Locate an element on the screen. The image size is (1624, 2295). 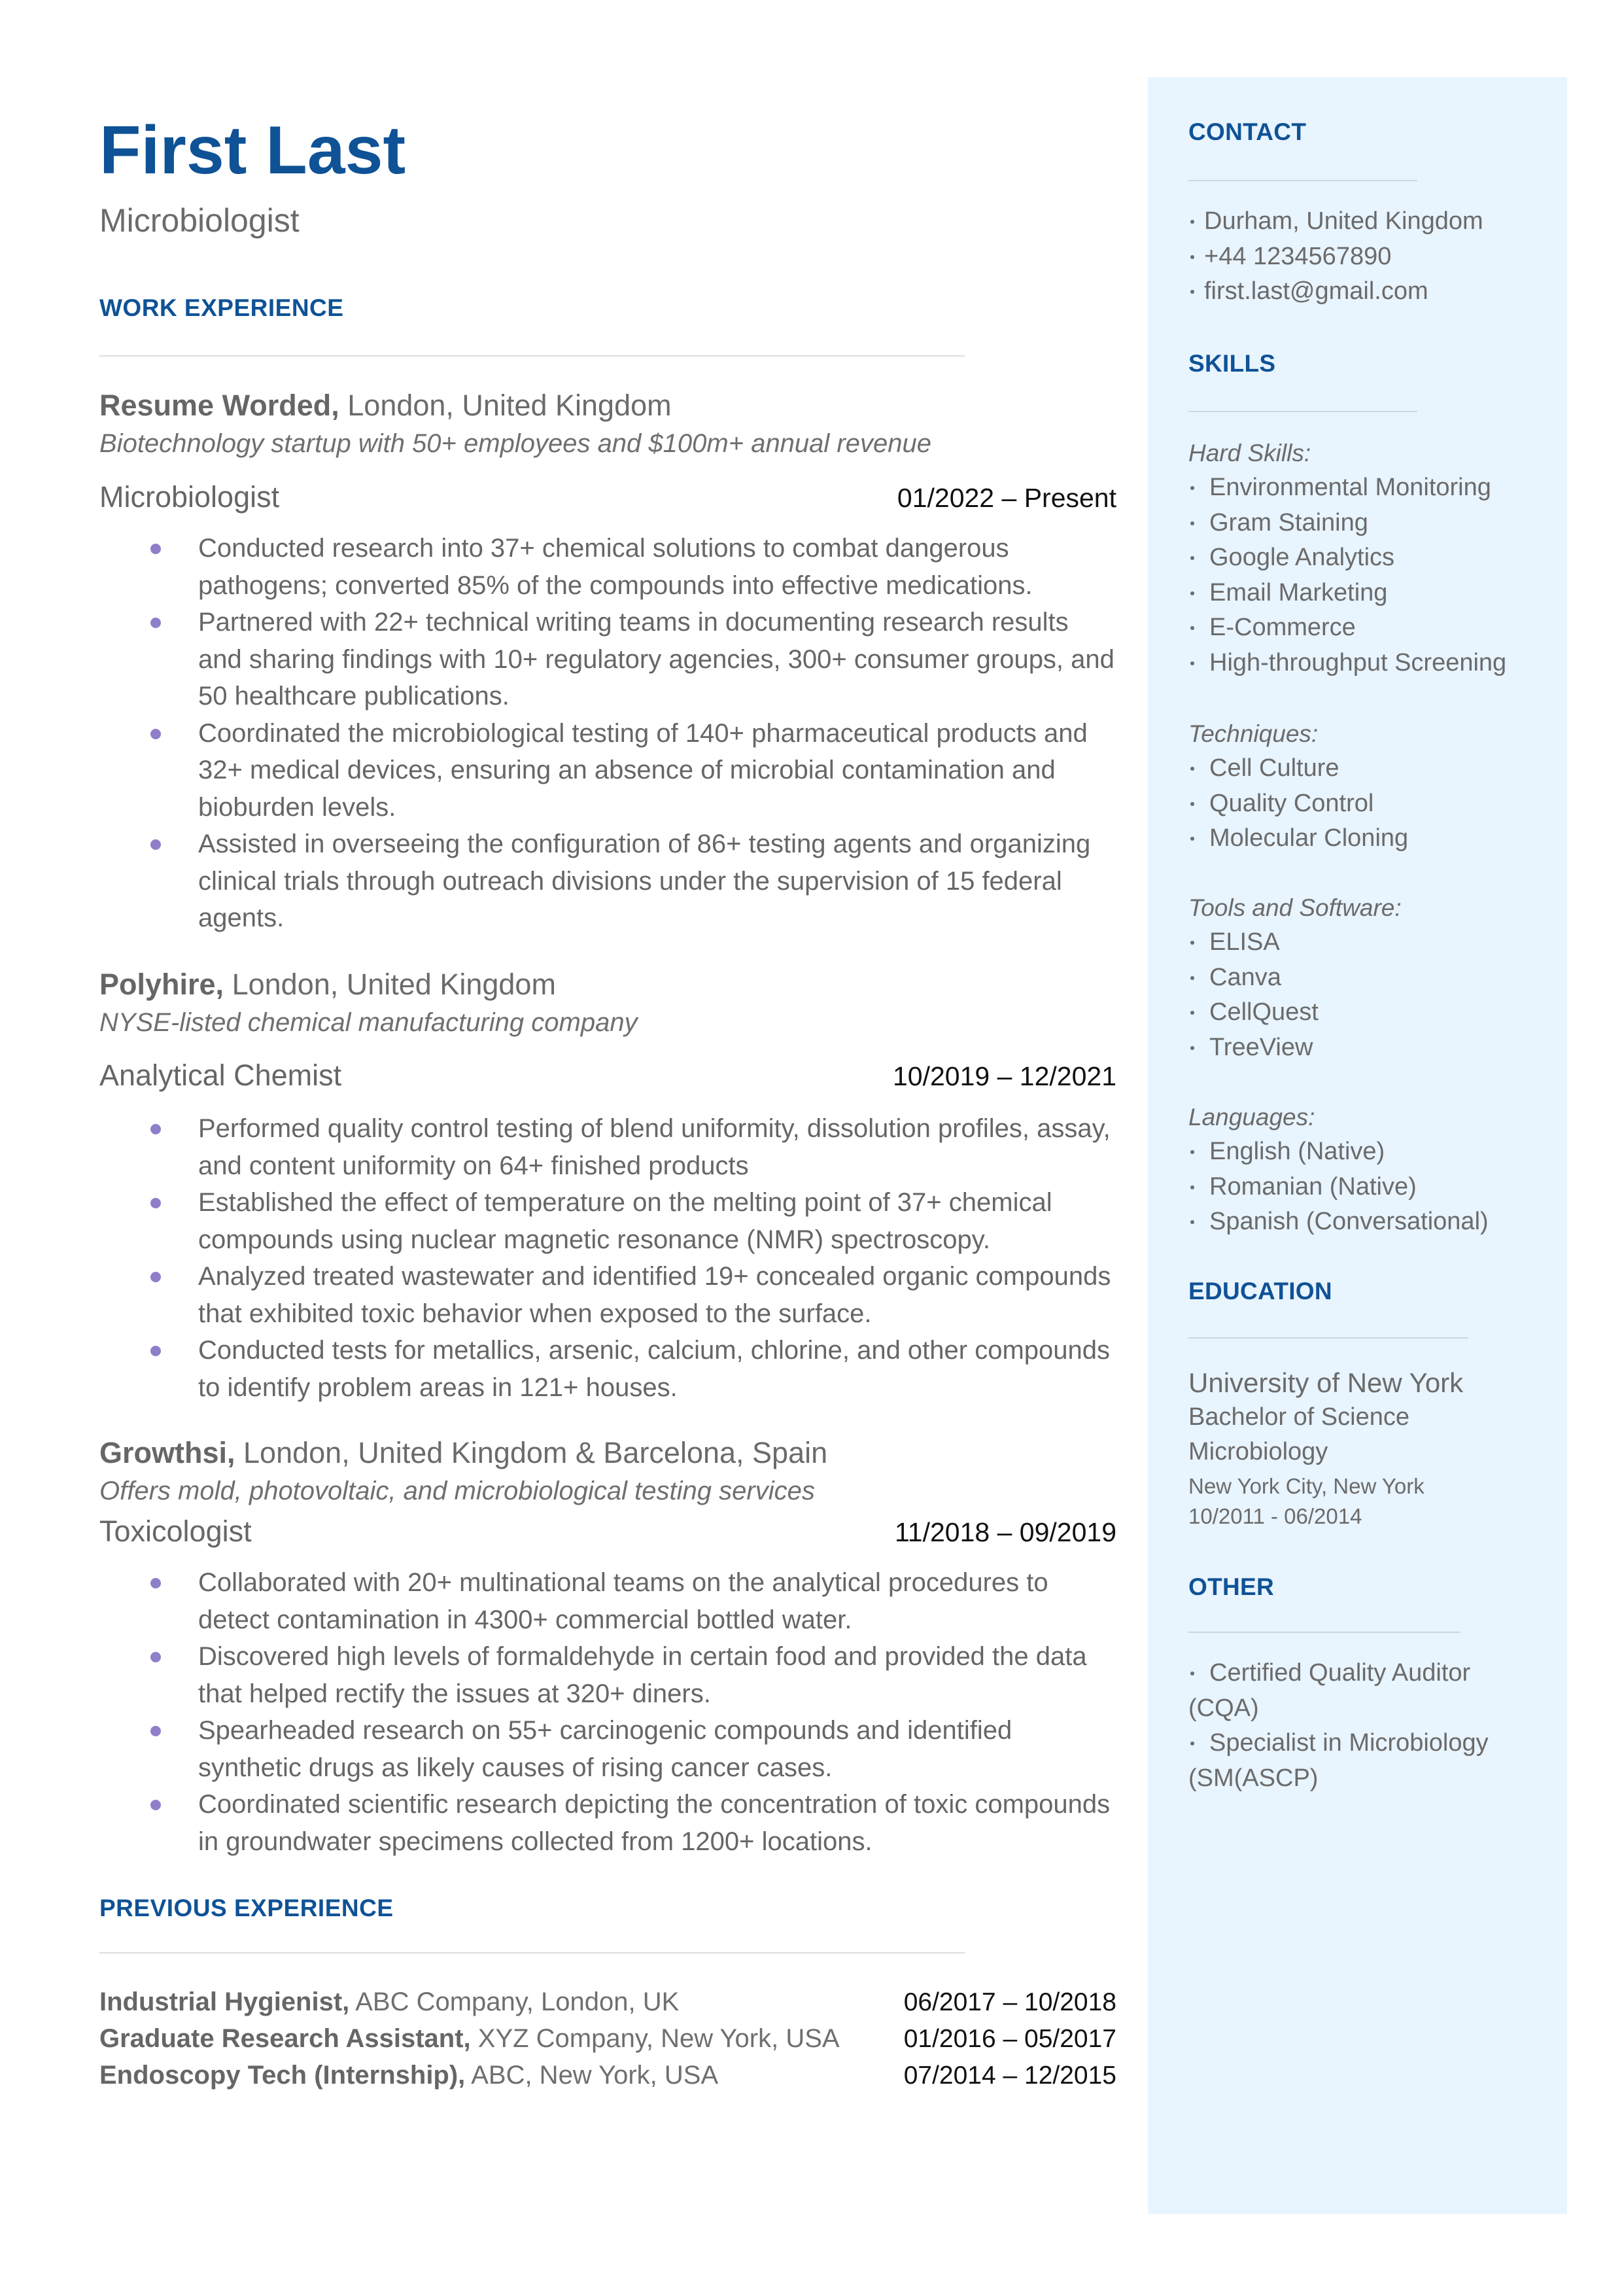
skill-item: Quality Control is located at coordinates (1298, 804).